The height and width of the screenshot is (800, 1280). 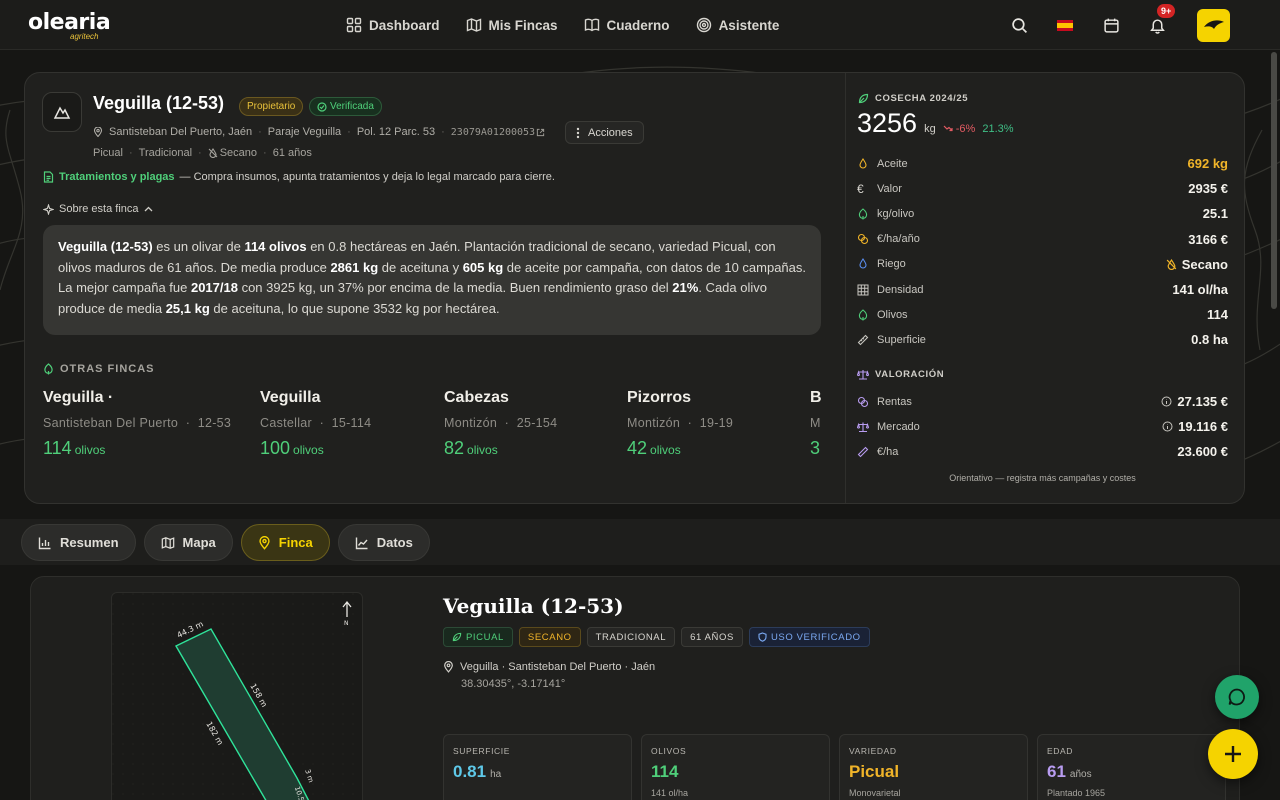 I want to click on search-button, so click(x=1019, y=25).